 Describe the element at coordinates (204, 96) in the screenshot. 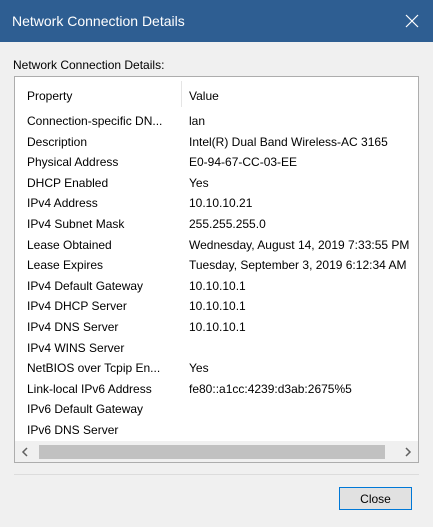

I see `column-header-value: Value` at that location.